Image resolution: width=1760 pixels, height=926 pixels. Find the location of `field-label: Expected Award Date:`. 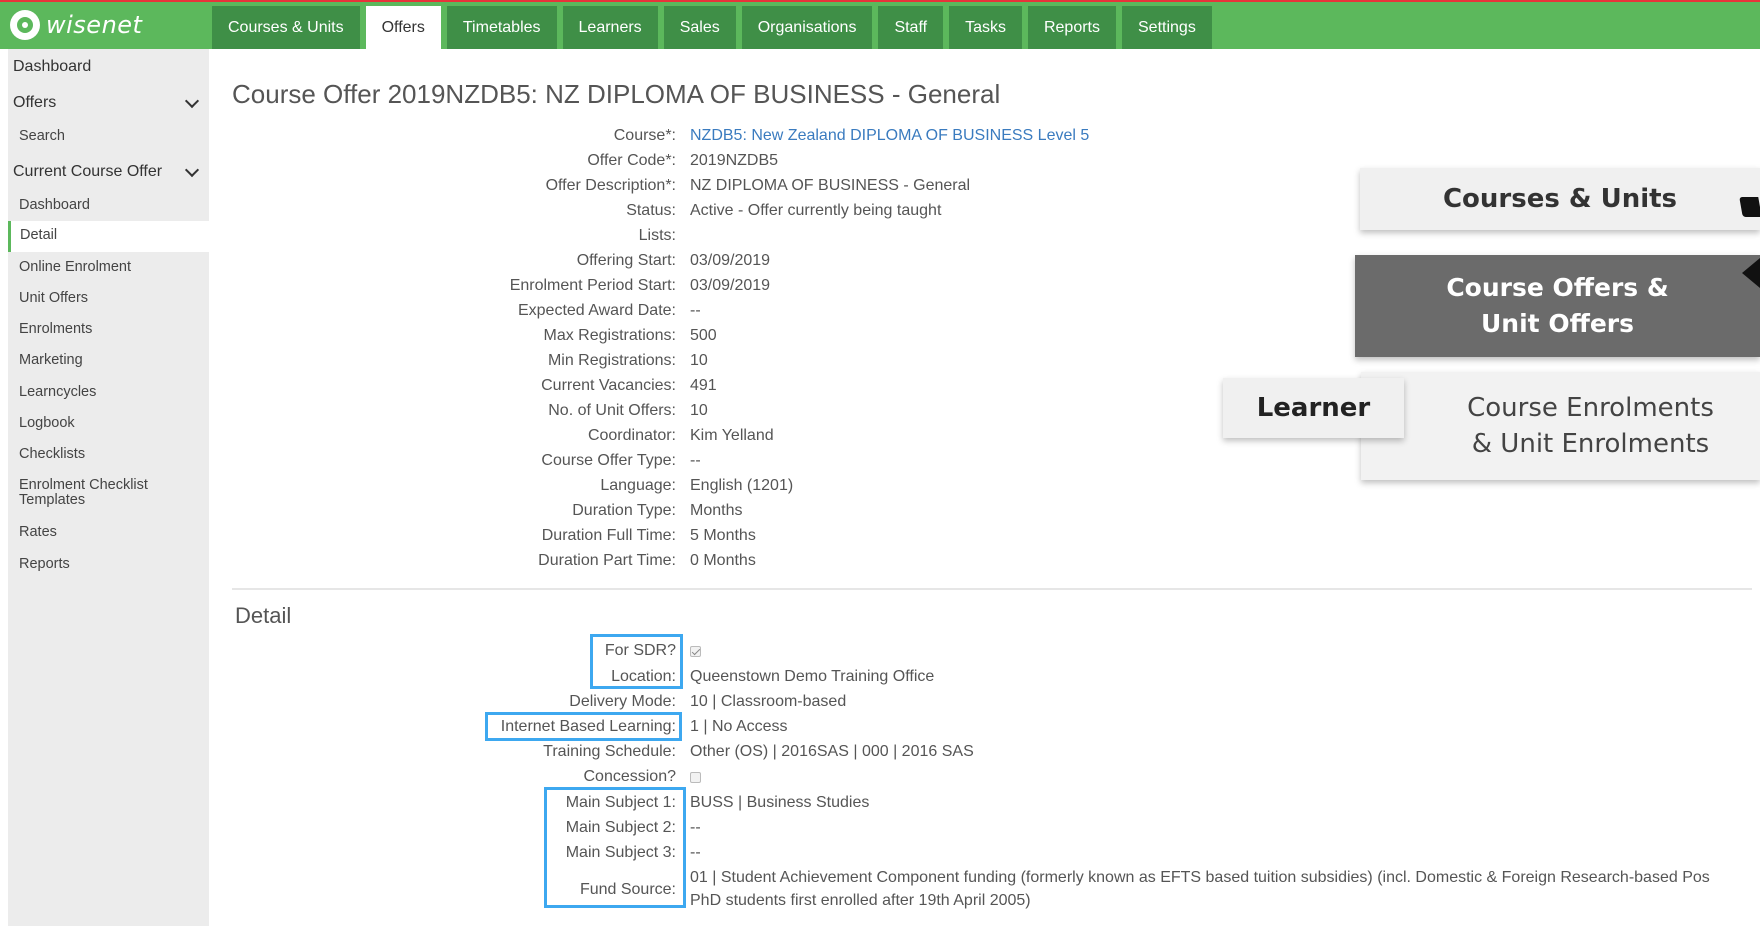

field-label: Expected Award Date: is located at coordinates (596, 310).